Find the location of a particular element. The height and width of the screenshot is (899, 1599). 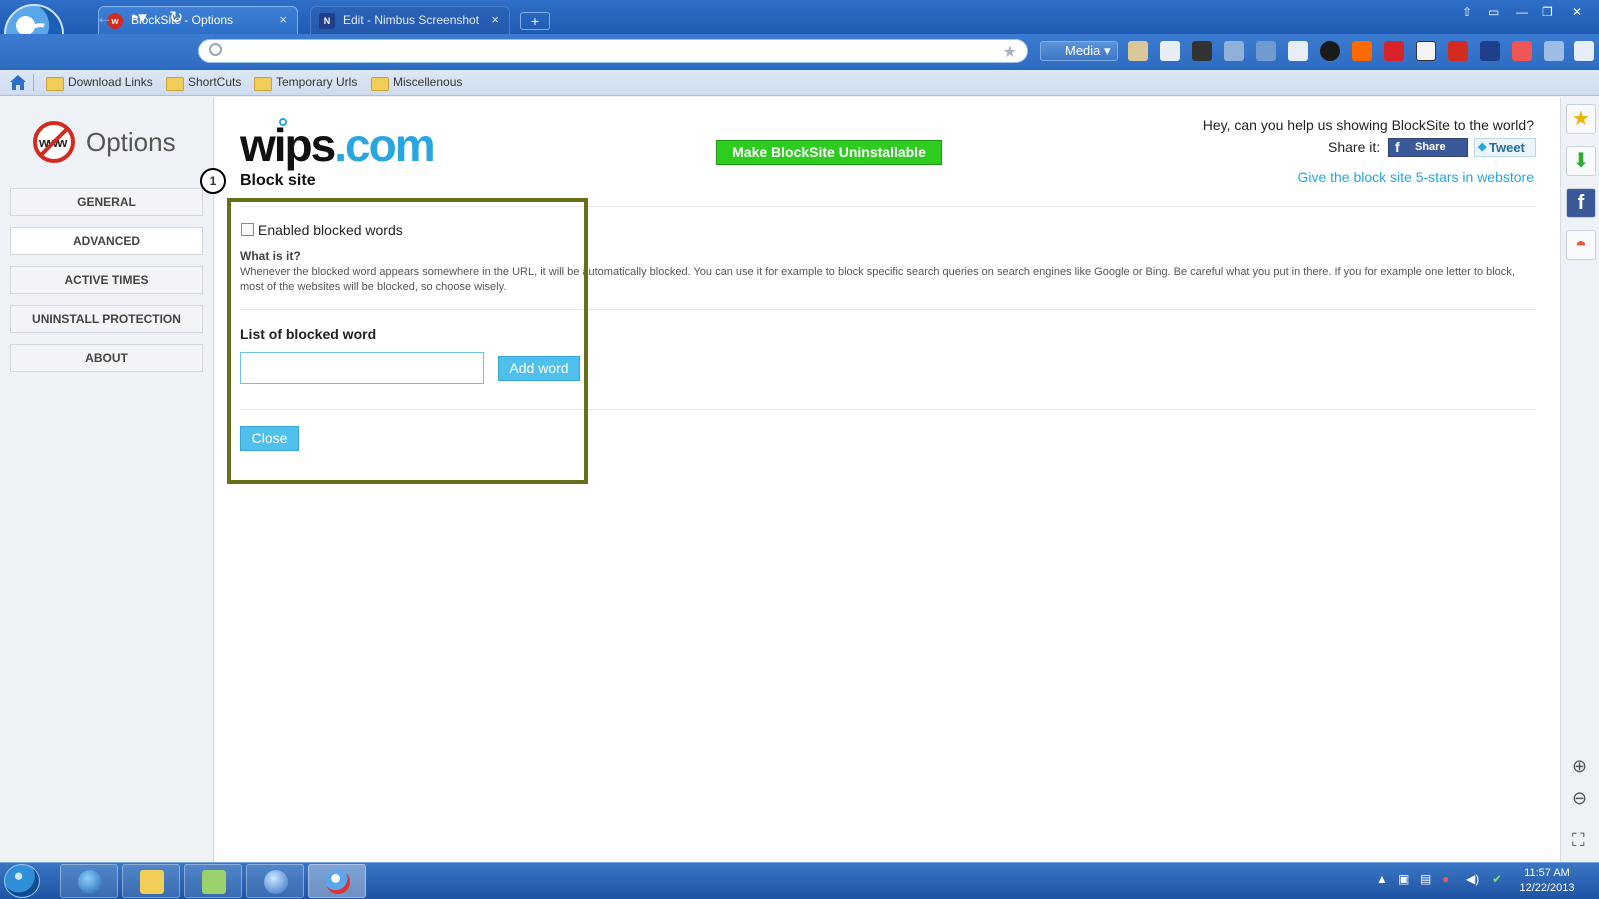

internet-globe-icon is located at coordinates (276, 882).